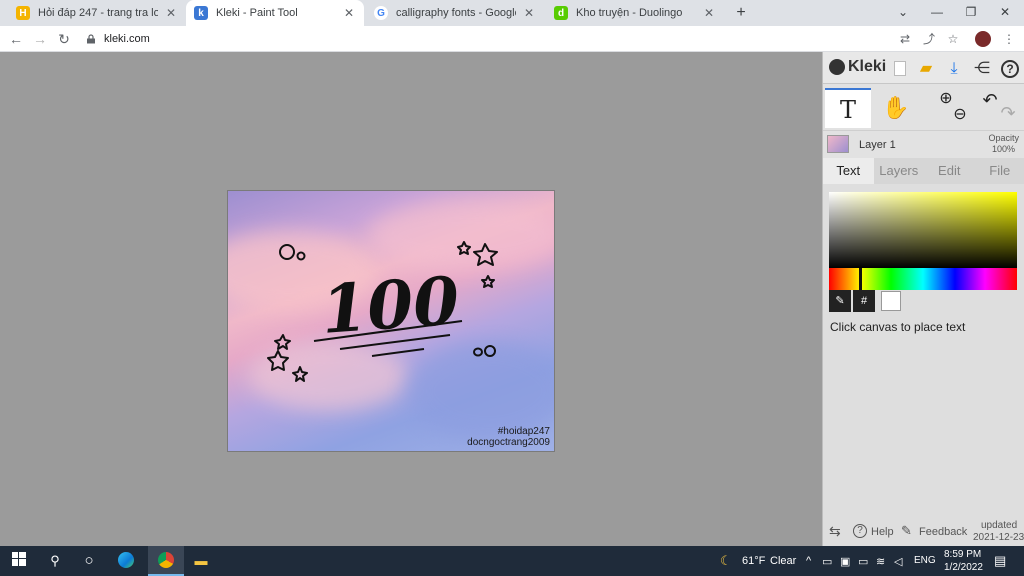 The width and height of the screenshot is (1024, 576). What do you see at coordinates (1000, 561) in the screenshot?
I see `notifications-icon: ▤` at bounding box center [1000, 561].